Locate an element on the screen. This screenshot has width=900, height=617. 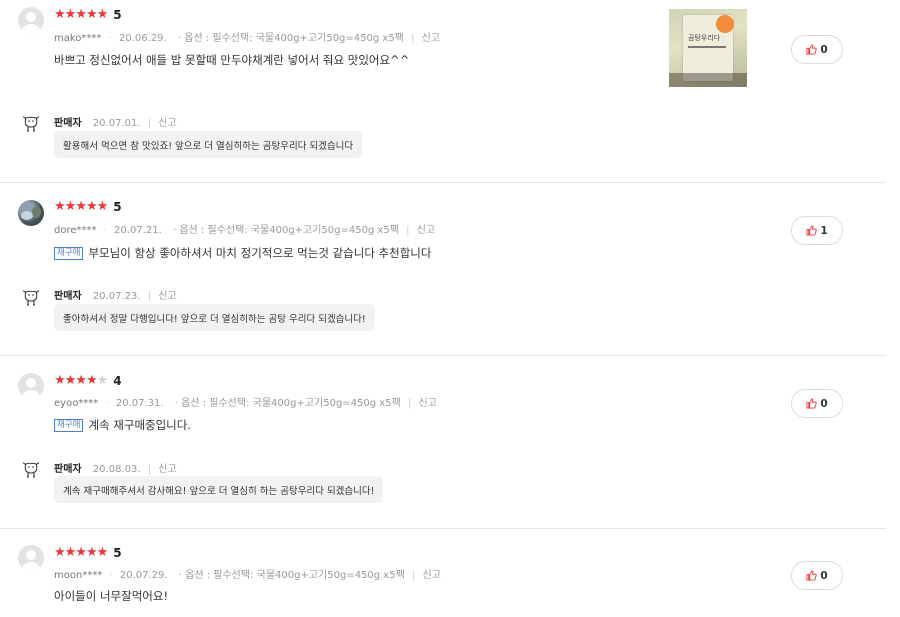
review-text: 아이들이 너무잘먹어요! is located at coordinates (111, 596).